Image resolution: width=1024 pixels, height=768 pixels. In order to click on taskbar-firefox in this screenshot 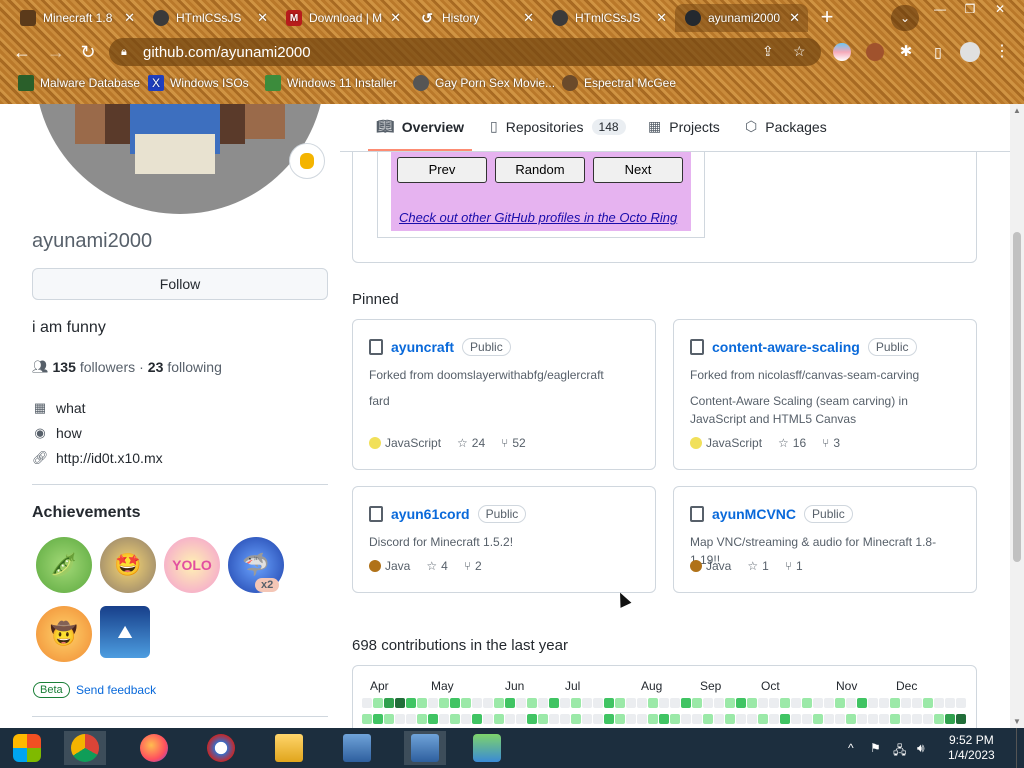, I will do `click(154, 748)`.